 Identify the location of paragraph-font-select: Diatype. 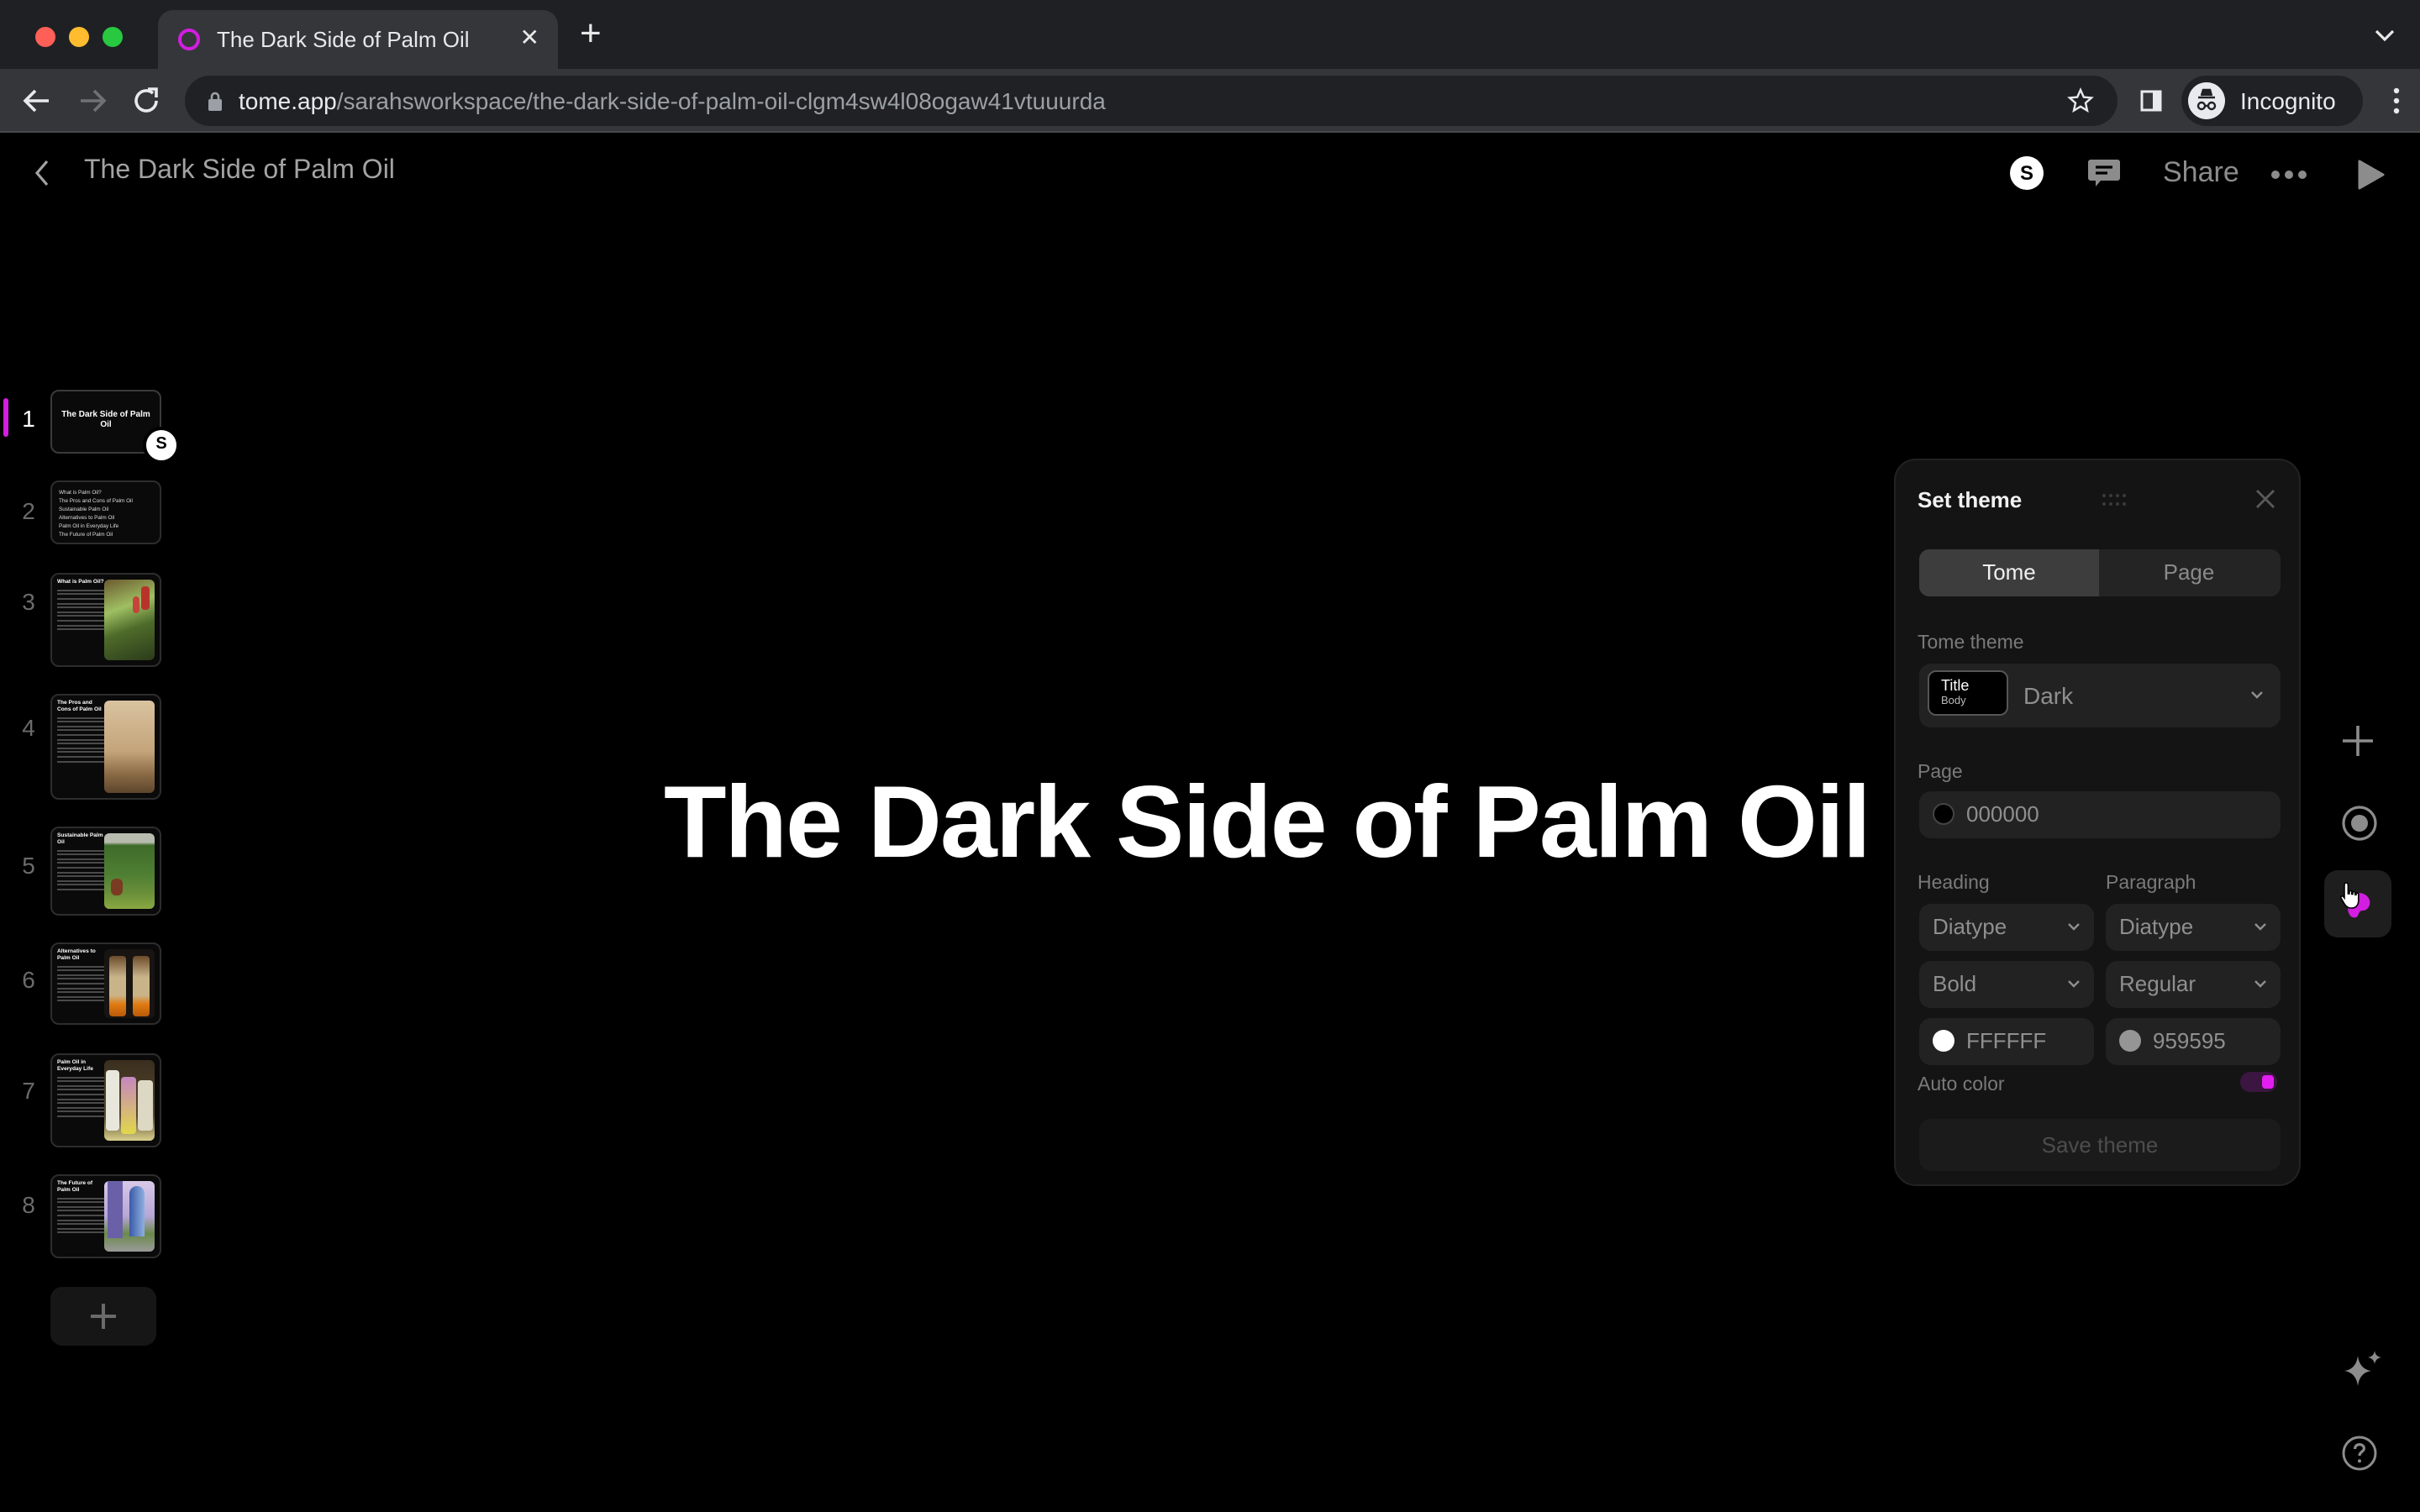
(2193, 927).